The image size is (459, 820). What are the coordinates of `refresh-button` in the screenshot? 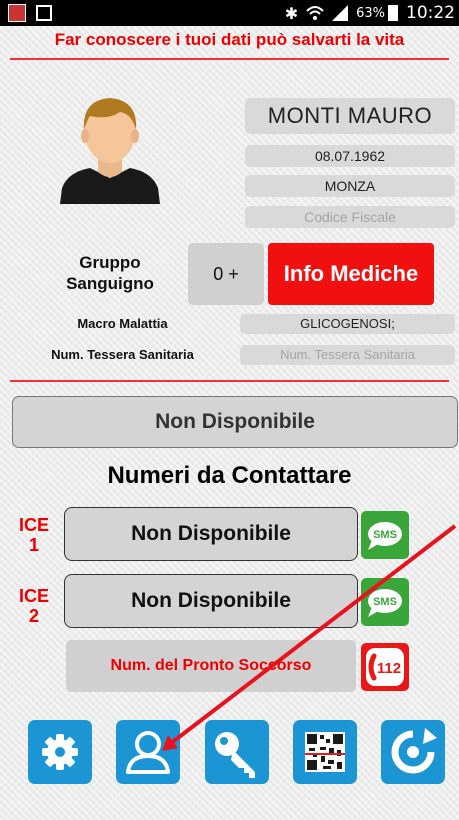 It's located at (413, 752).